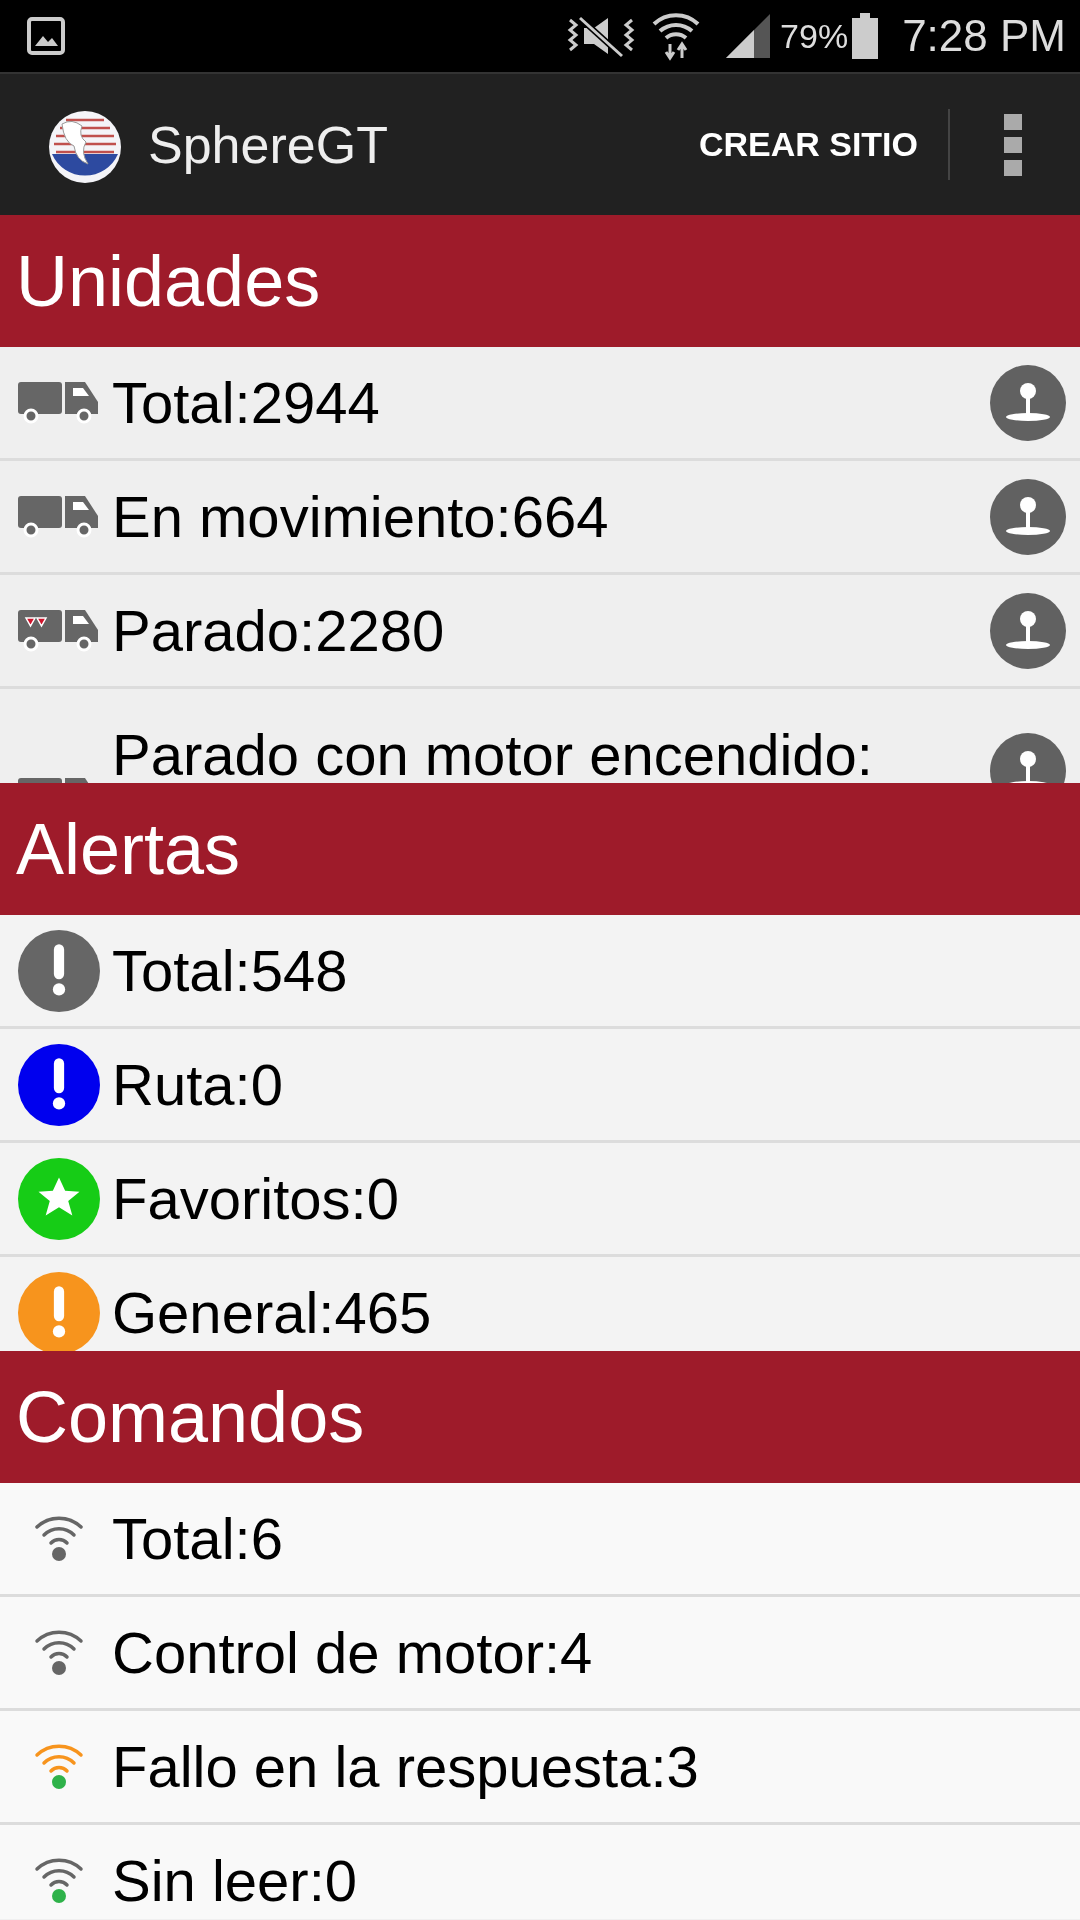 Image resolution: width=1080 pixels, height=1920 pixels. Describe the element at coordinates (540, 1872) in the screenshot. I see `list-item: Sin leer:0` at that location.